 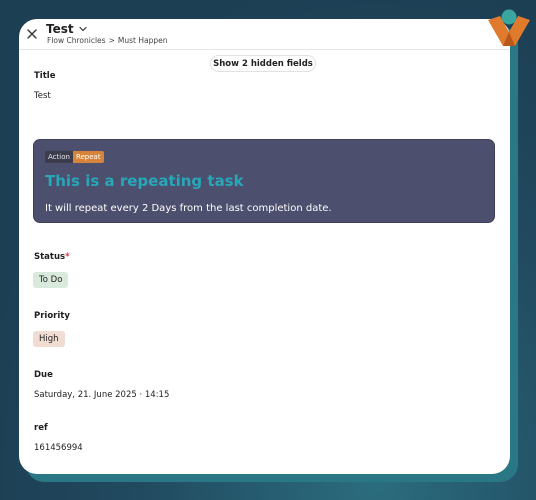 What do you see at coordinates (41, 428) in the screenshot?
I see `ref-label: ref` at bounding box center [41, 428].